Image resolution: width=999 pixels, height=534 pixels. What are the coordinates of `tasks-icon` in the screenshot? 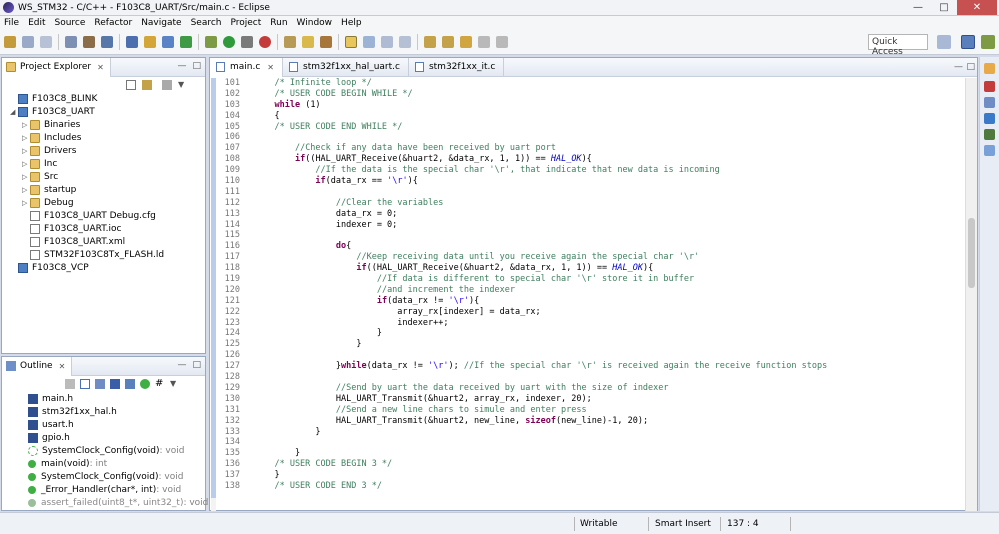 It's located at (989, 102).